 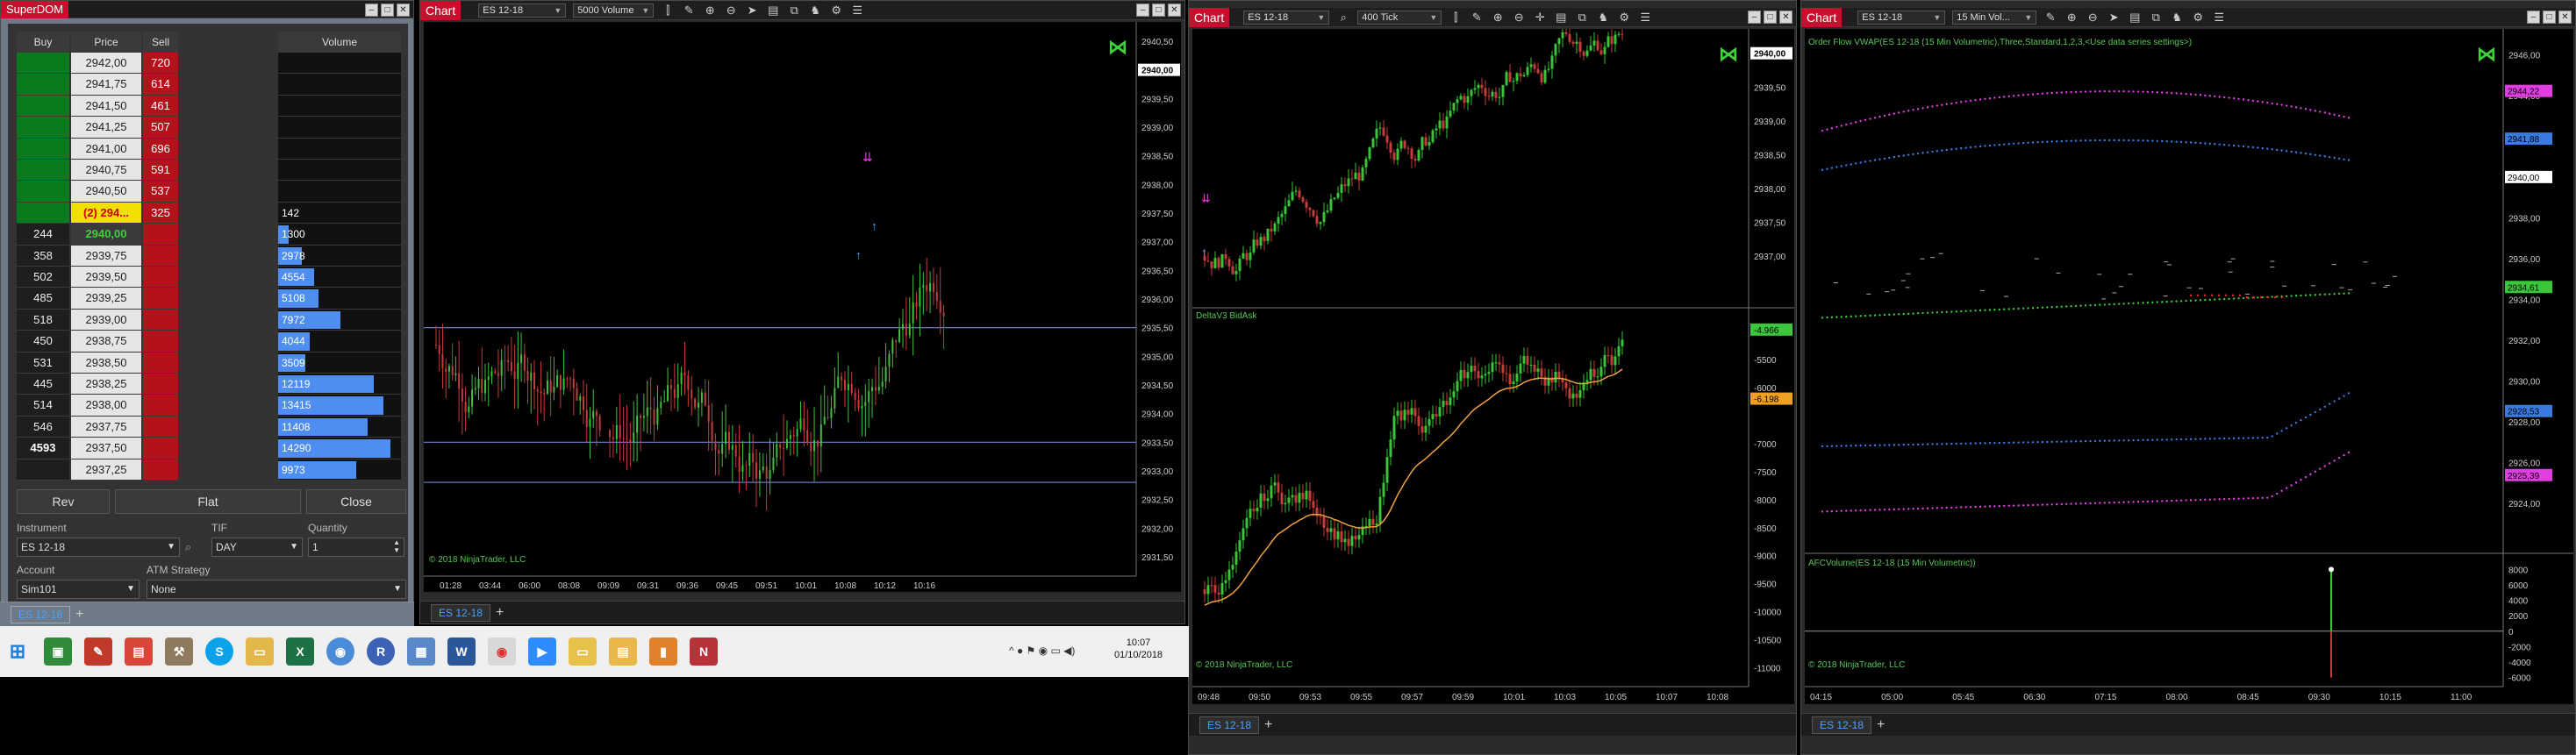 I want to click on app-r-icon: R, so click(x=381, y=651).